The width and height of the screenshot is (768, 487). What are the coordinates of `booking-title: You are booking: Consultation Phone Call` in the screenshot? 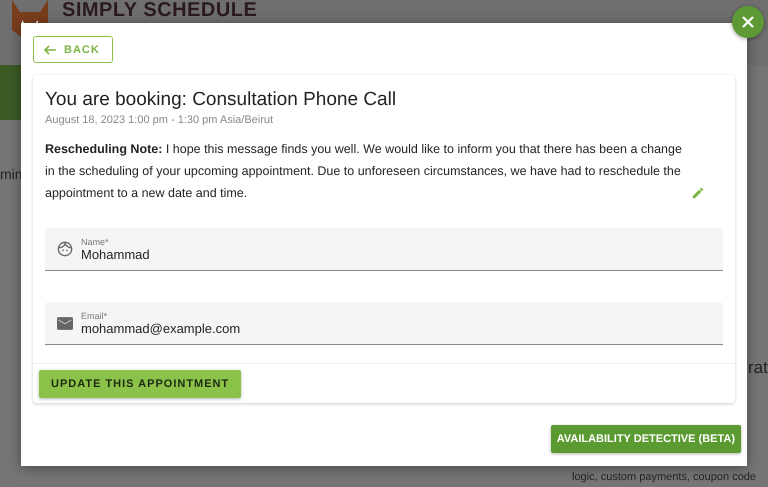 It's located at (221, 100).